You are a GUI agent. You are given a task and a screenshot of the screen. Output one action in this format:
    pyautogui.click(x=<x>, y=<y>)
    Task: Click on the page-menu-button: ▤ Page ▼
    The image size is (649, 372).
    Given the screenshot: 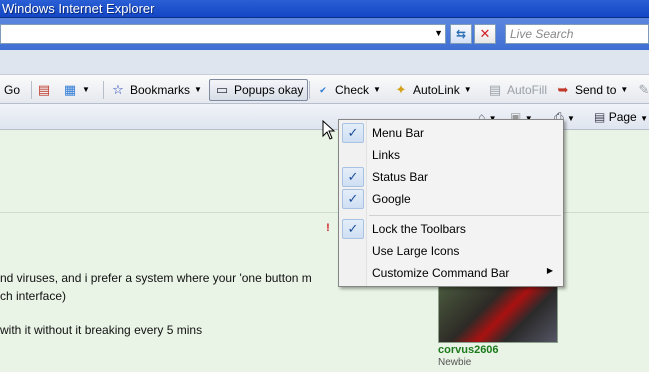 What is the action you would take?
    pyautogui.click(x=621, y=117)
    